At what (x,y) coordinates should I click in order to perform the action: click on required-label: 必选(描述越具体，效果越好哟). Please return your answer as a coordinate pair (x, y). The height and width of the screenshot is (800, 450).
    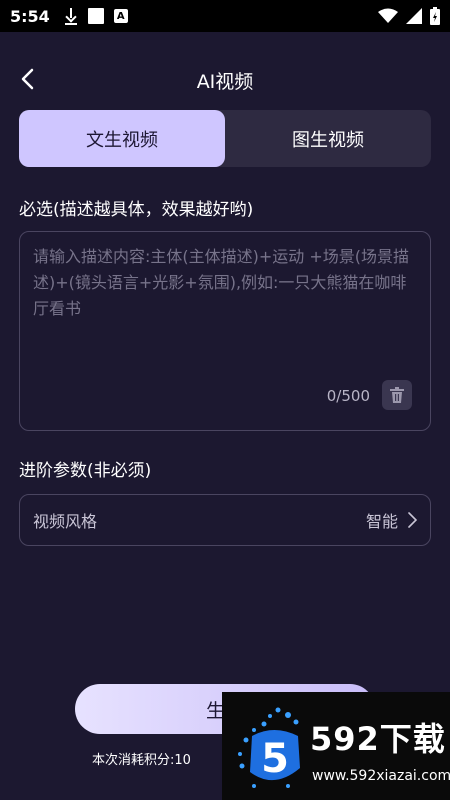
    Looking at the image, I should click on (136, 210).